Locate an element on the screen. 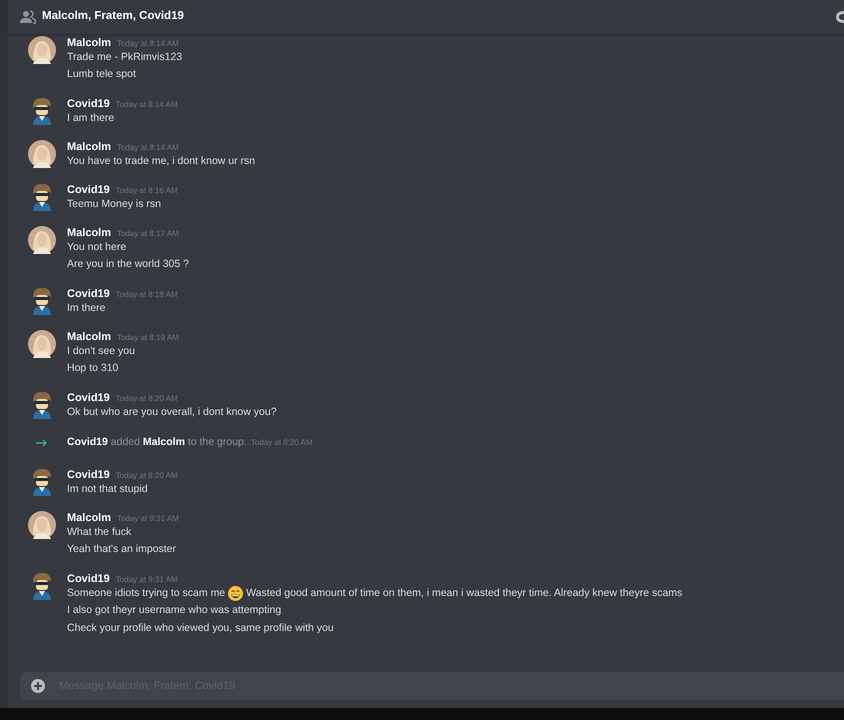  message-text: Ok but who are you overall, i dont know you? is located at coordinates (172, 412).